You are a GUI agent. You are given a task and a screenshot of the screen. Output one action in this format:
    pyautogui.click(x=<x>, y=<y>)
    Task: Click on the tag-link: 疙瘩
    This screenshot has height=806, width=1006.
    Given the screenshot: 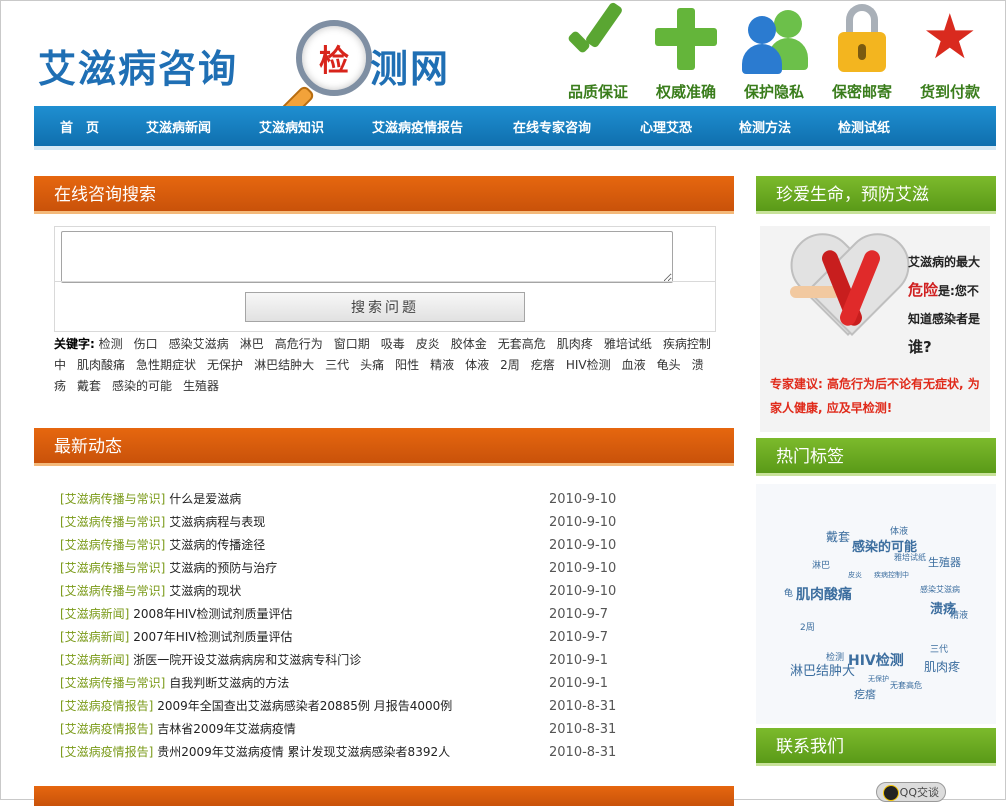 What is the action you would take?
    pyautogui.click(x=865, y=694)
    